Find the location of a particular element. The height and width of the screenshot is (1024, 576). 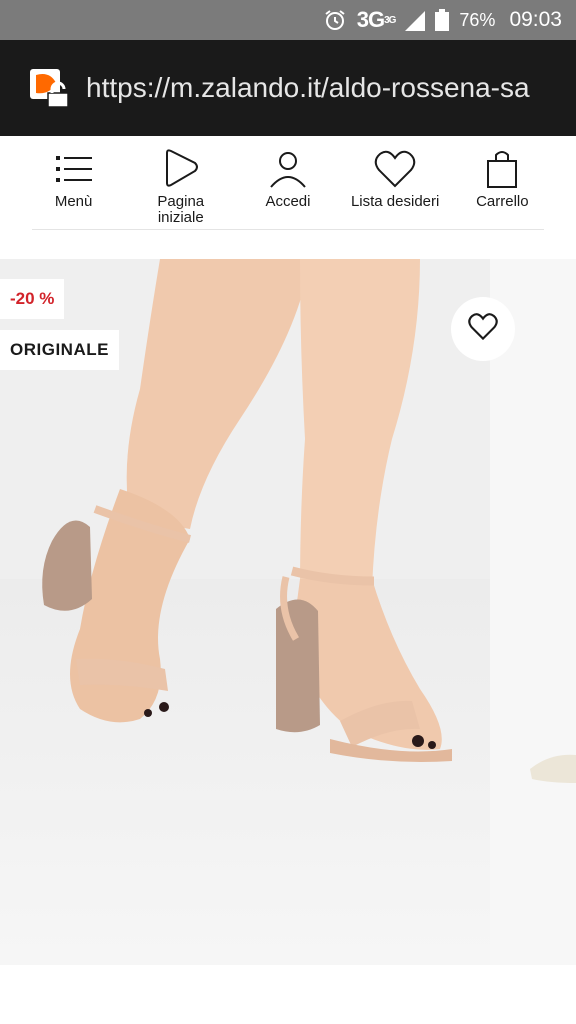

nav-login: Accedi is located at coordinates (288, 183).